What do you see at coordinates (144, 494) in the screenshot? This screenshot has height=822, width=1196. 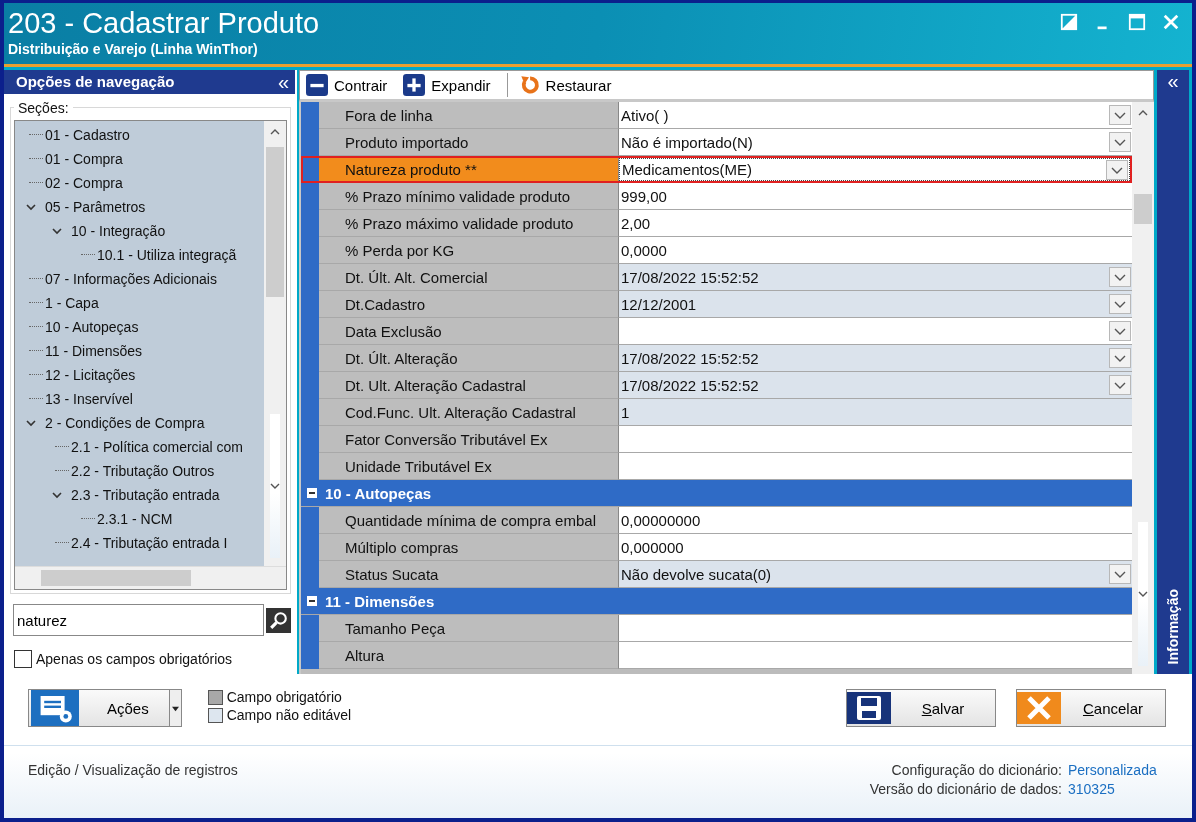 I see `tree-item: 2.3 - Tributação entrada` at bounding box center [144, 494].